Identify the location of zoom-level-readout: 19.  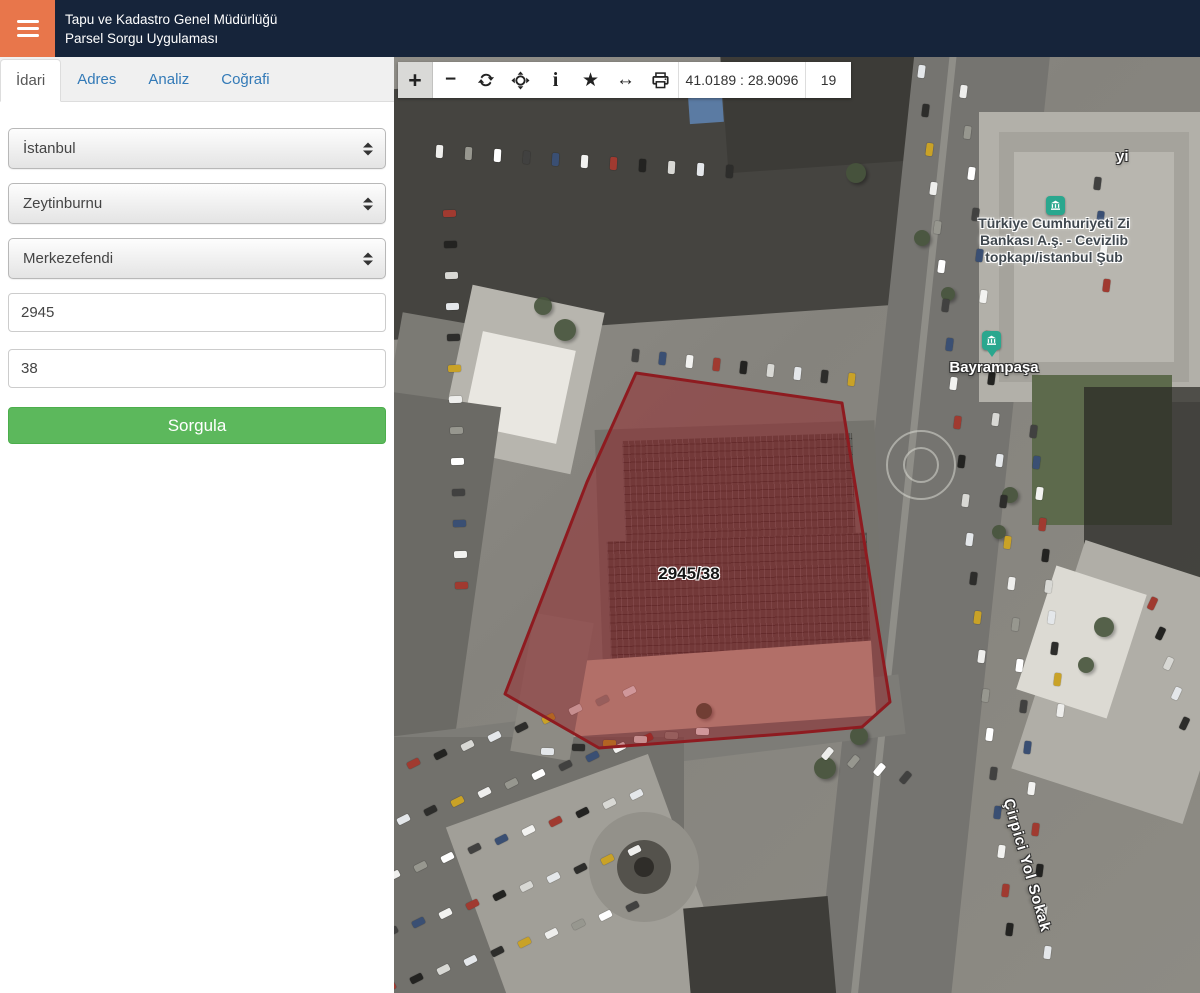
(828, 80).